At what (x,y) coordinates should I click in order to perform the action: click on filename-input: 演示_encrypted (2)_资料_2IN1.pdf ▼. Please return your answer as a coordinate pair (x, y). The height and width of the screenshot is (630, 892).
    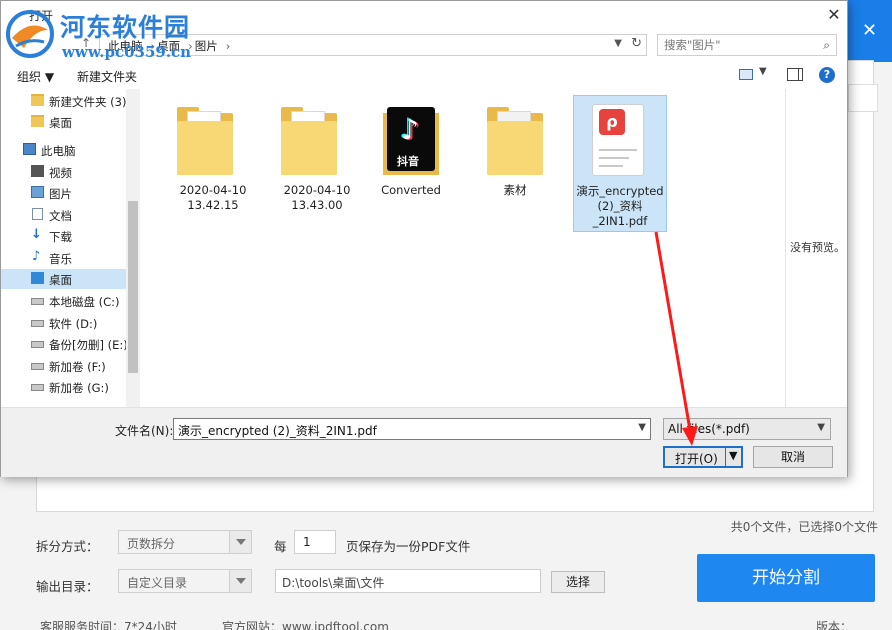
    Looking at the image, I should click on (412, 429).